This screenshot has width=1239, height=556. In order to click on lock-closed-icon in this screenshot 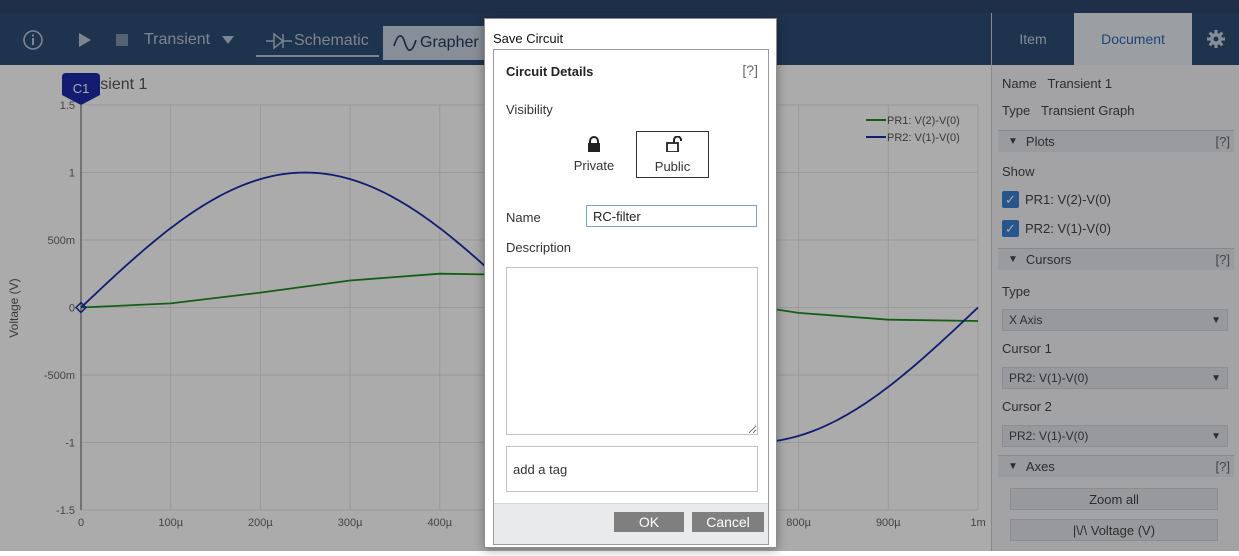, I will do `click(594, 144)`.